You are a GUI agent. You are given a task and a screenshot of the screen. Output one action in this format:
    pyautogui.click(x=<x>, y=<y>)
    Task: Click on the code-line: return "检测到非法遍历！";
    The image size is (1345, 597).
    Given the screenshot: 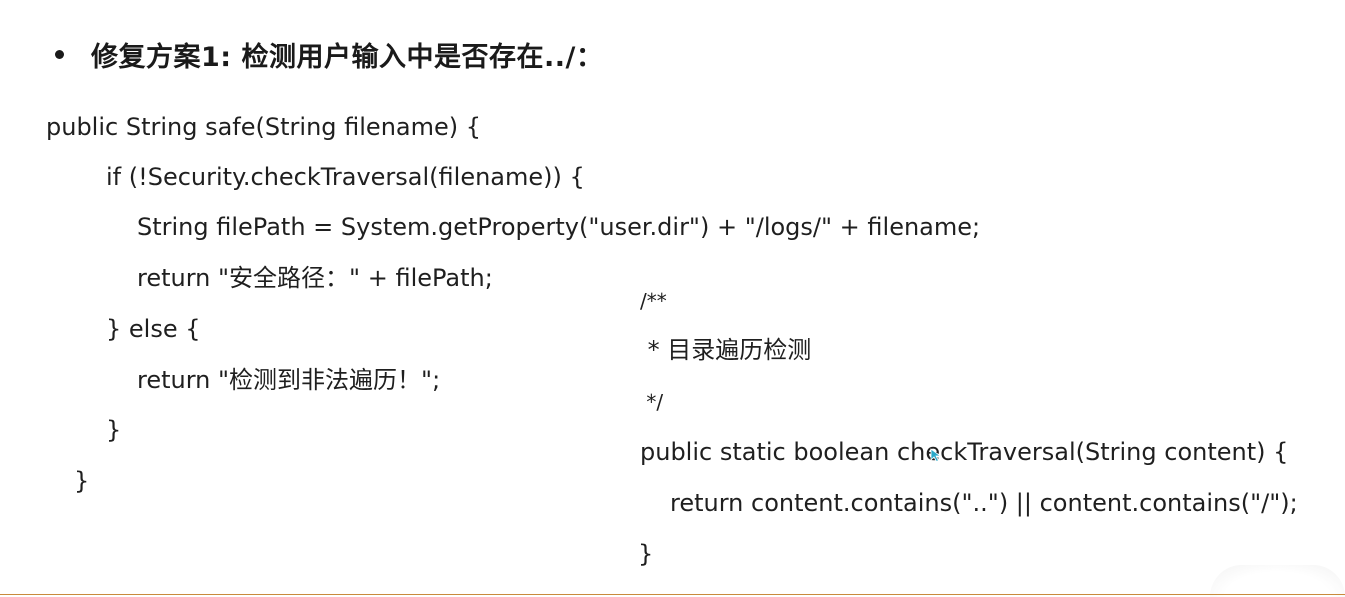 What is the action you would take?
    pyautogui.click(x=289, y=380)
    